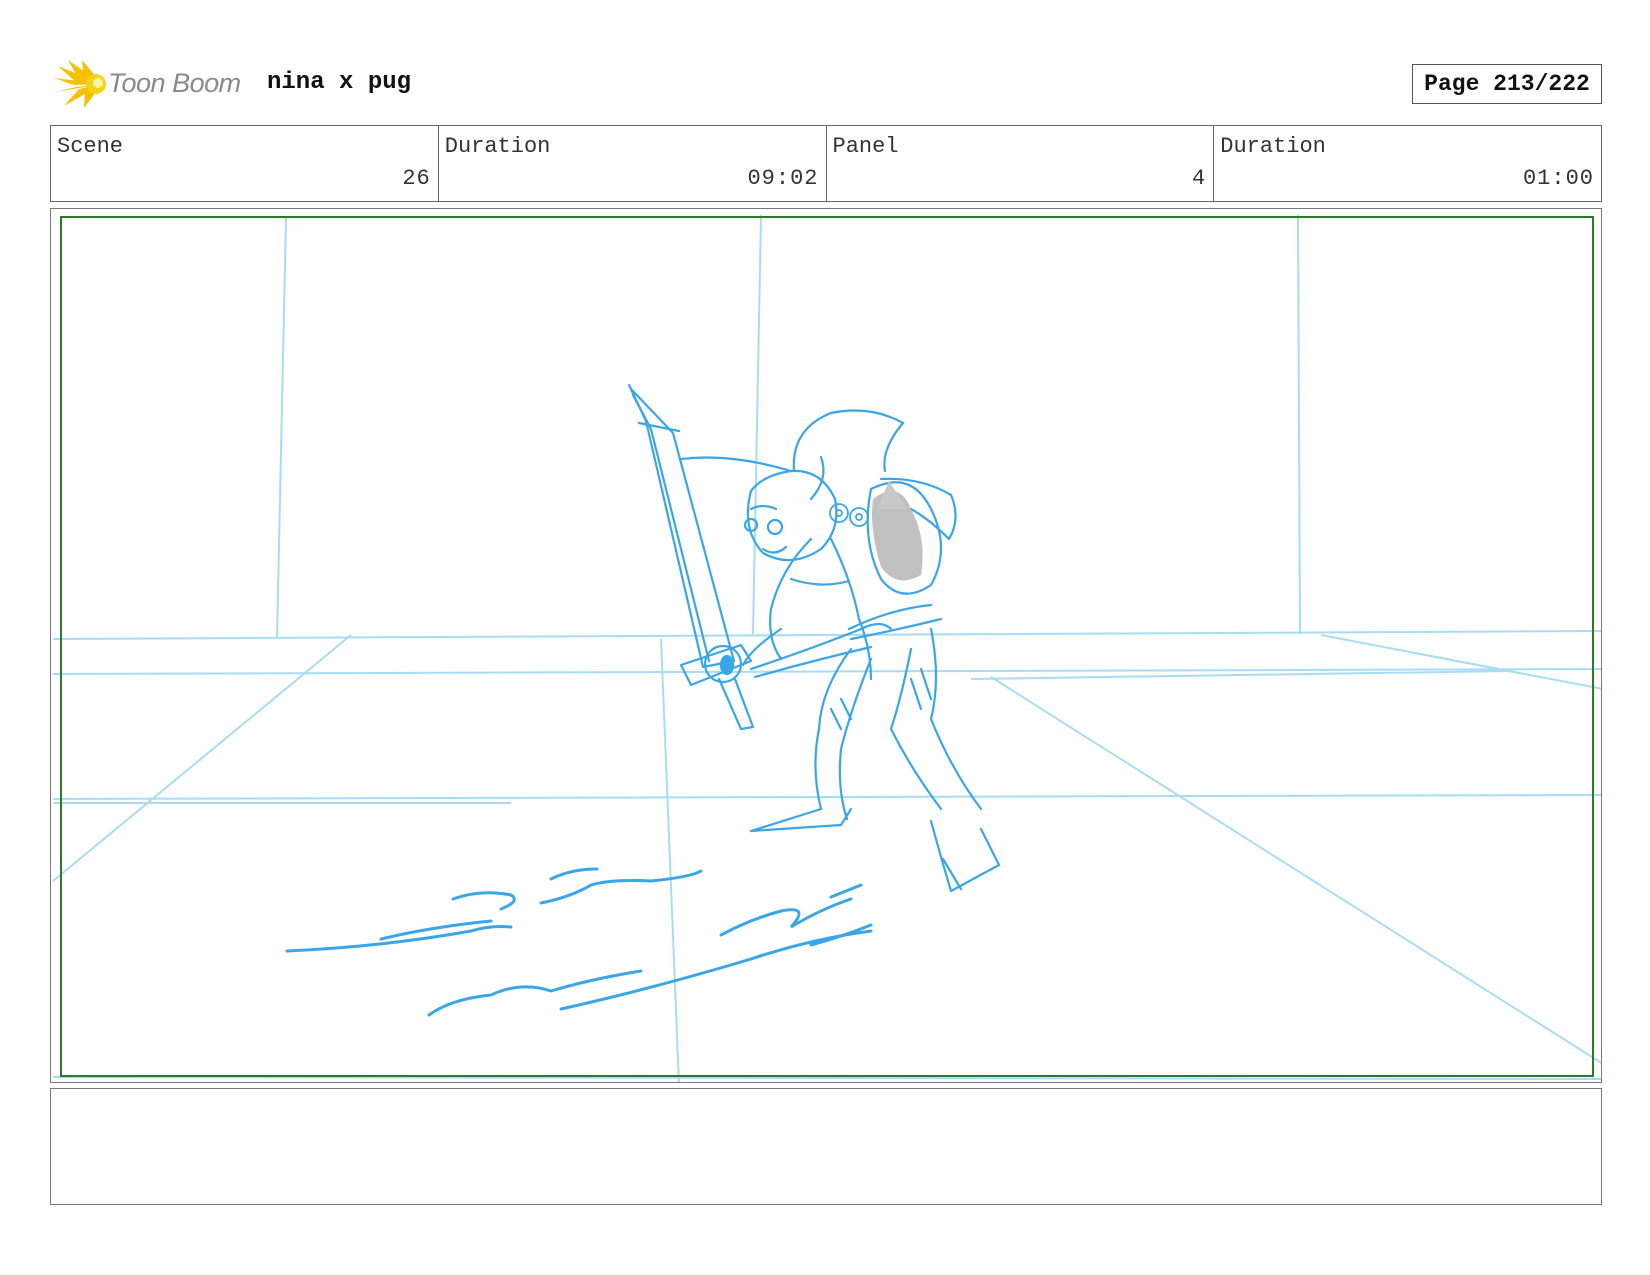  I want to click on panel-cell: Panel 4, so click(1021, 163).